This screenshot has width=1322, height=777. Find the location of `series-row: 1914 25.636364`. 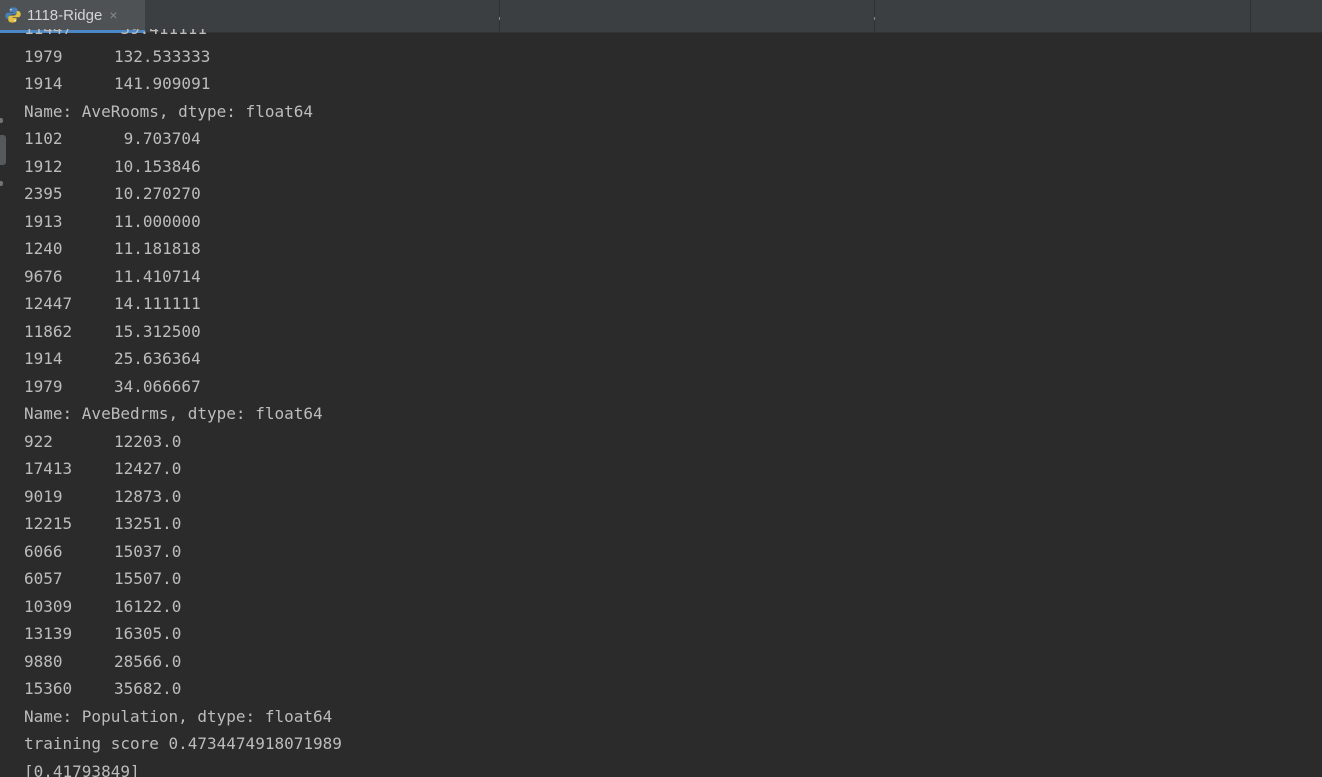

series-row: 1914 25.636364 is located at coordinates (669, 359).